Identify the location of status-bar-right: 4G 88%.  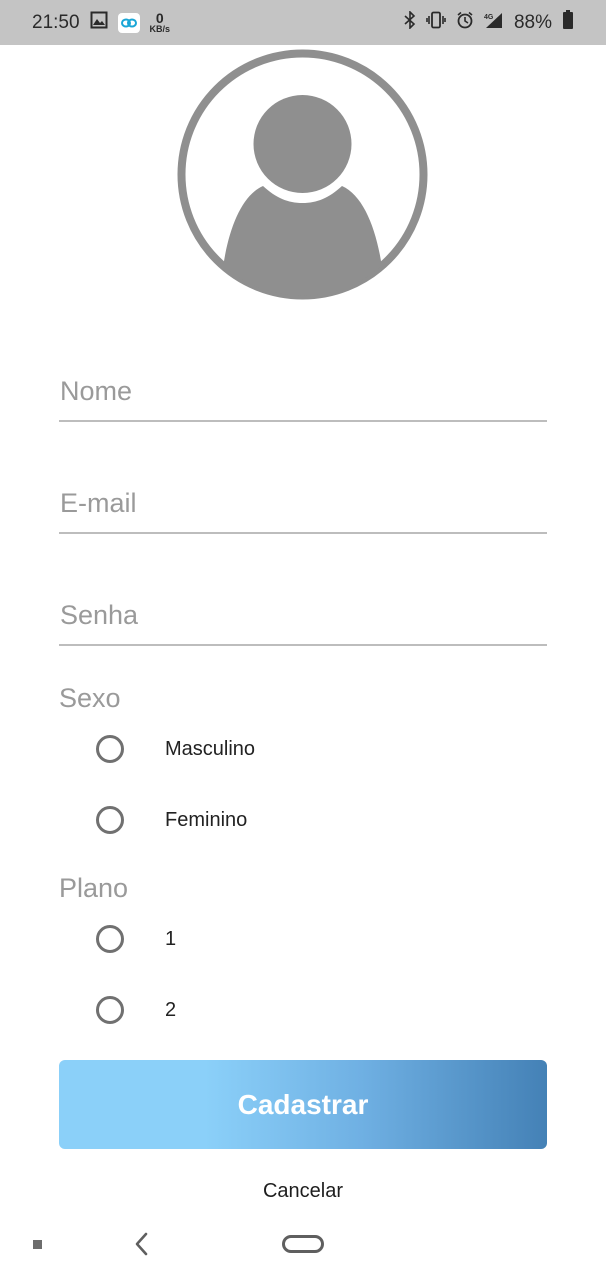
(489, 22).